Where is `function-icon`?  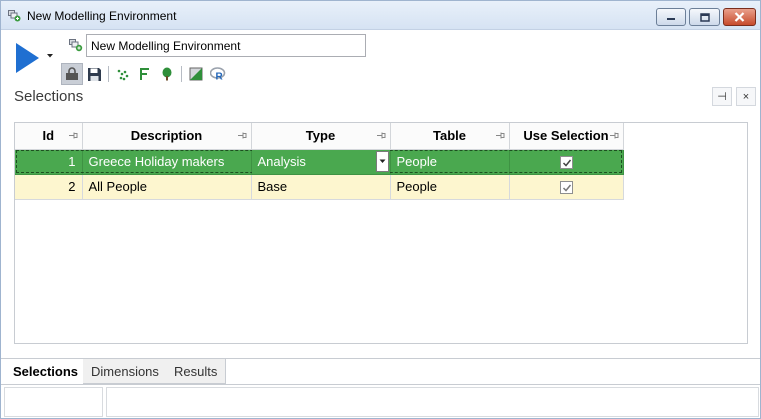 function-icon is located at coordinates (144, 74).